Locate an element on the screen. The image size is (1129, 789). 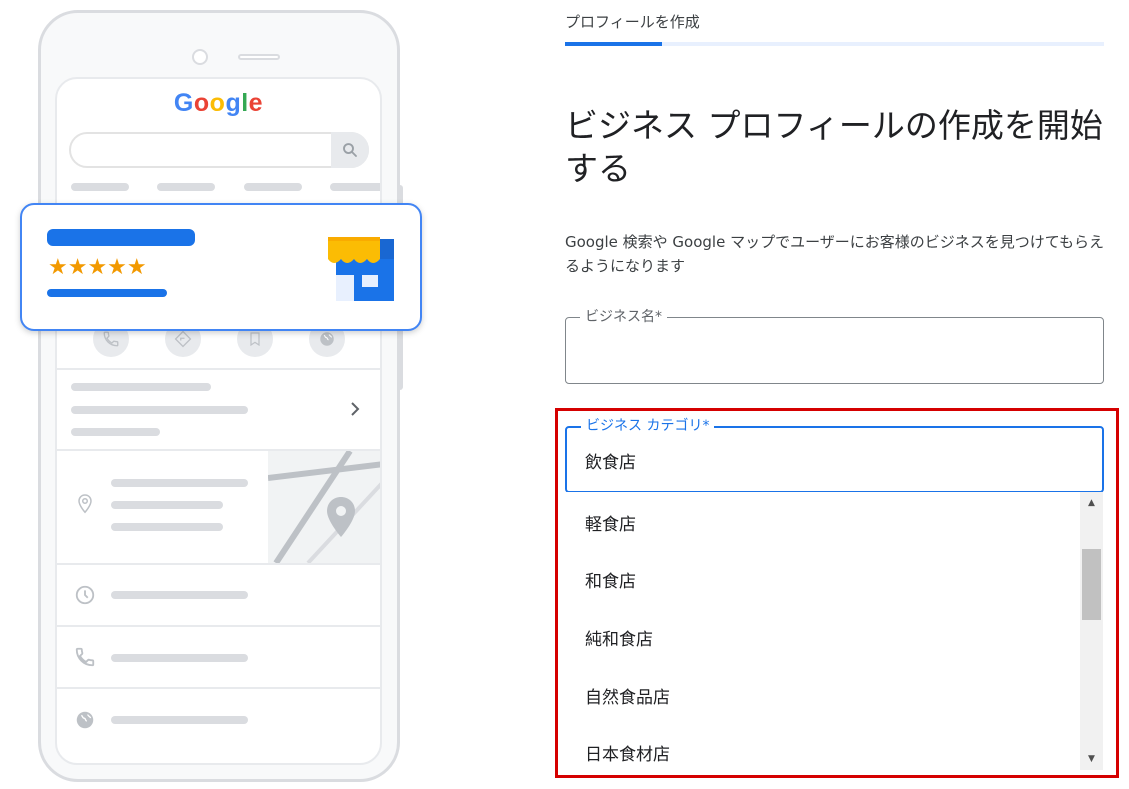
suggestion-item: 純和食店 is located at coordinates (619, 637).